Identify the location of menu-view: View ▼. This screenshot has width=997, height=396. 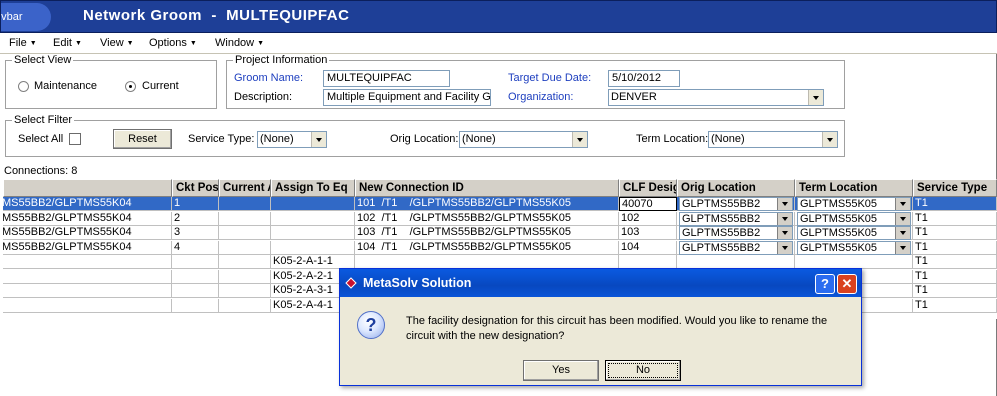
(117, 43).